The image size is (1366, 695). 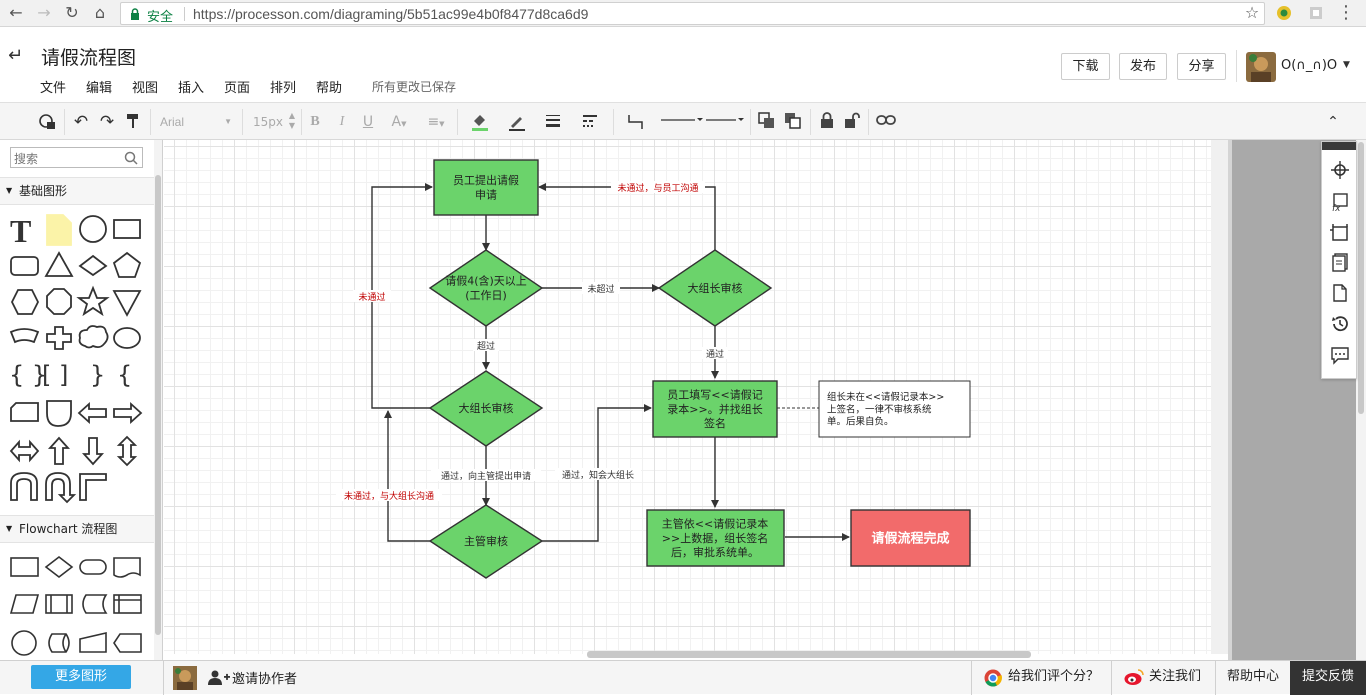 I want to click on node-employee-request: 员工提出请假申请, so click(x=486, y=187).